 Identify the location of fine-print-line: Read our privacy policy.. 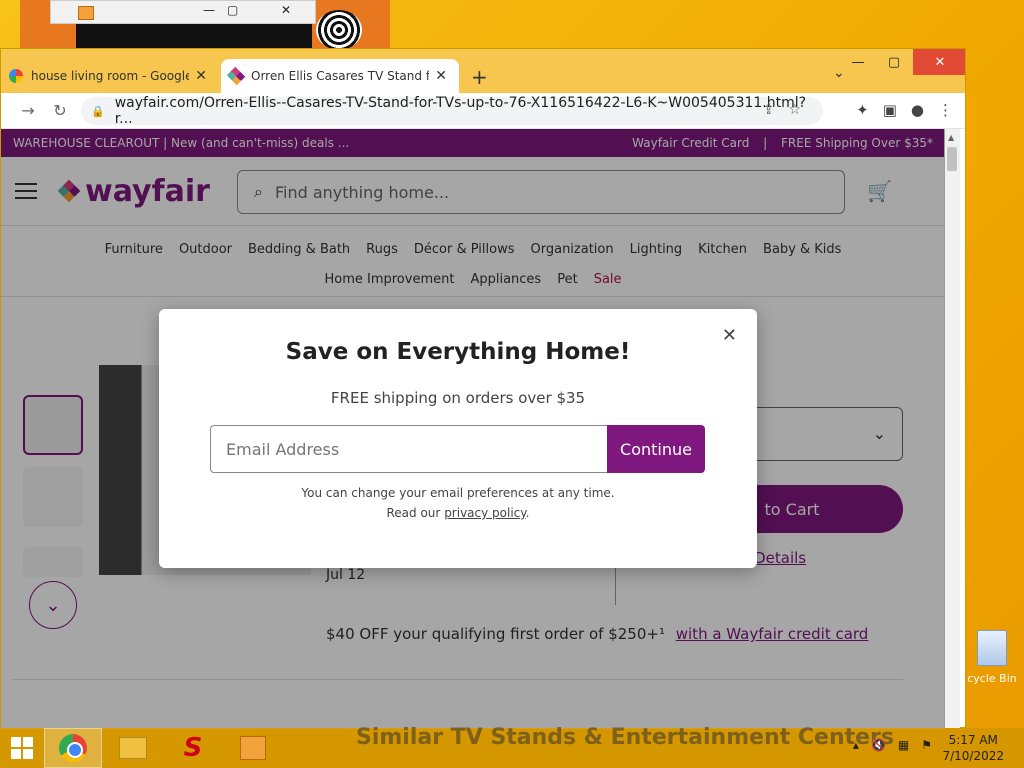
(458, 513).